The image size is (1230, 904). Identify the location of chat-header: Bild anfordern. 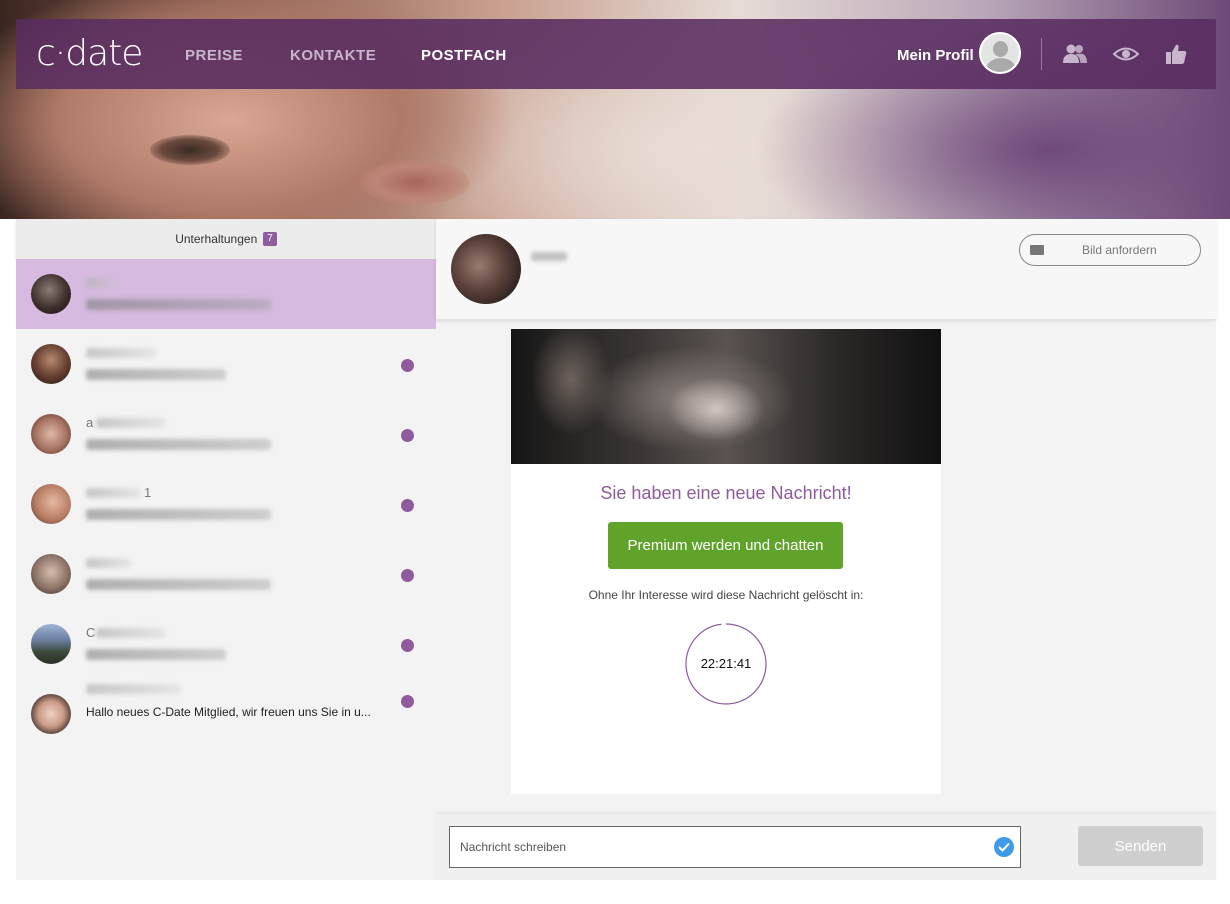
(826, 269).